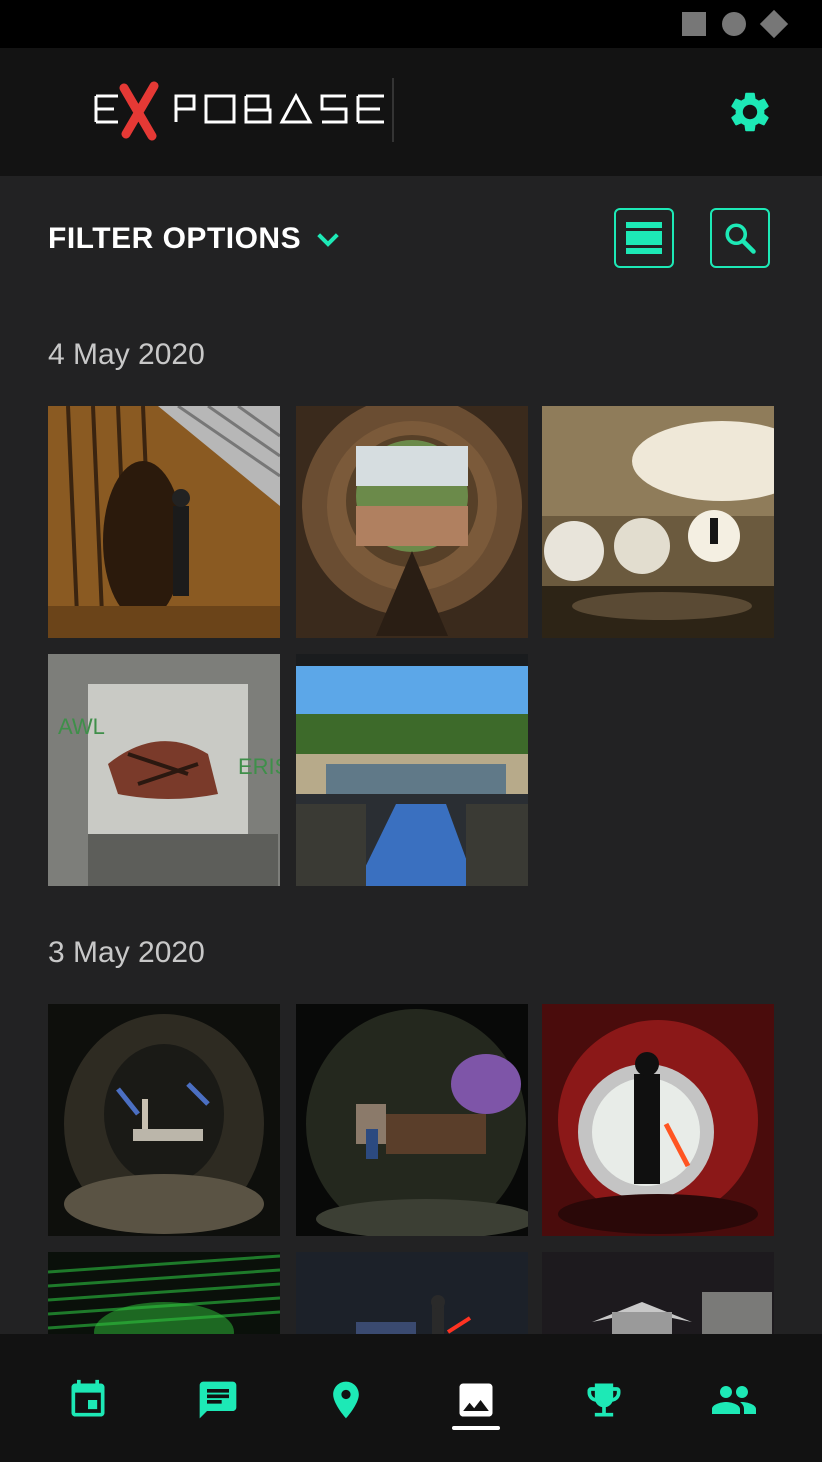  Describe the element at coordinates (694, 24) in the screenshot. I see `status-square-icon` at that location.